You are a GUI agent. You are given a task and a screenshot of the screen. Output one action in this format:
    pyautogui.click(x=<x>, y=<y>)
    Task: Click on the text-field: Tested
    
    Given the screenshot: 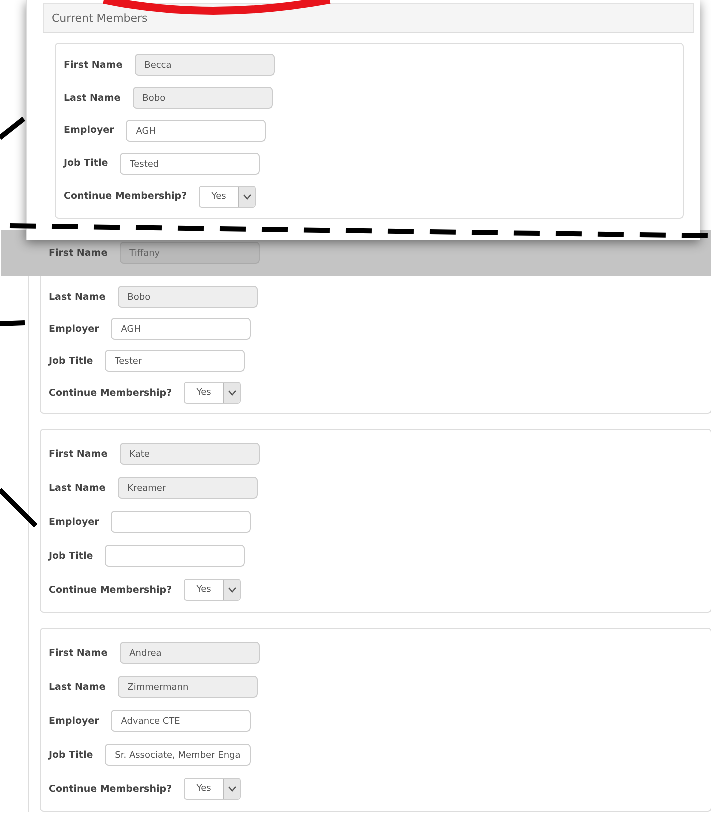 What is the action you would take?
    pyautogui.click(x=190, y=163)
    